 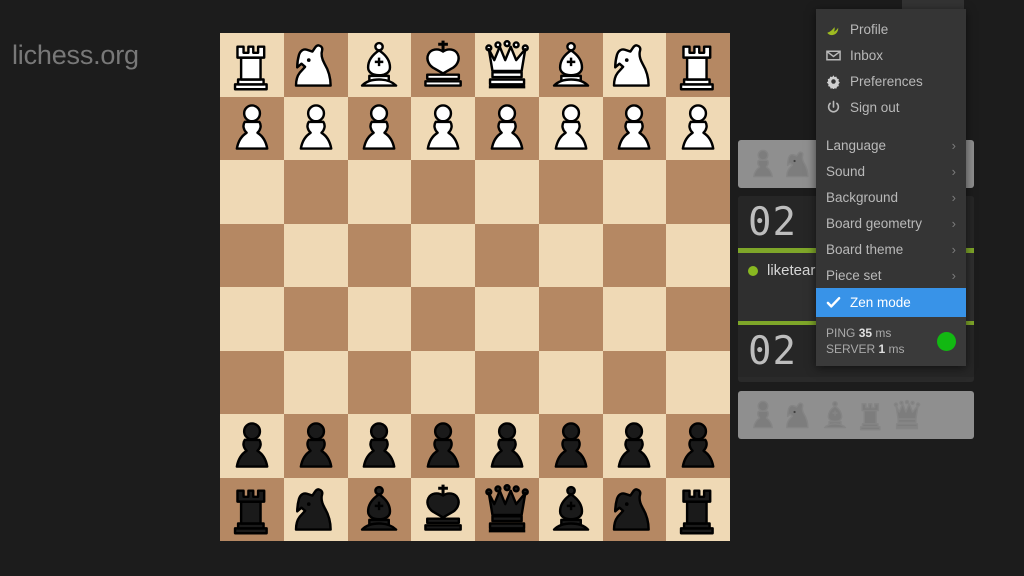 What do you see at coordinates (791, 270) in the screenshot?
I see `player-name: liketear` at bounding box center [791, 270].